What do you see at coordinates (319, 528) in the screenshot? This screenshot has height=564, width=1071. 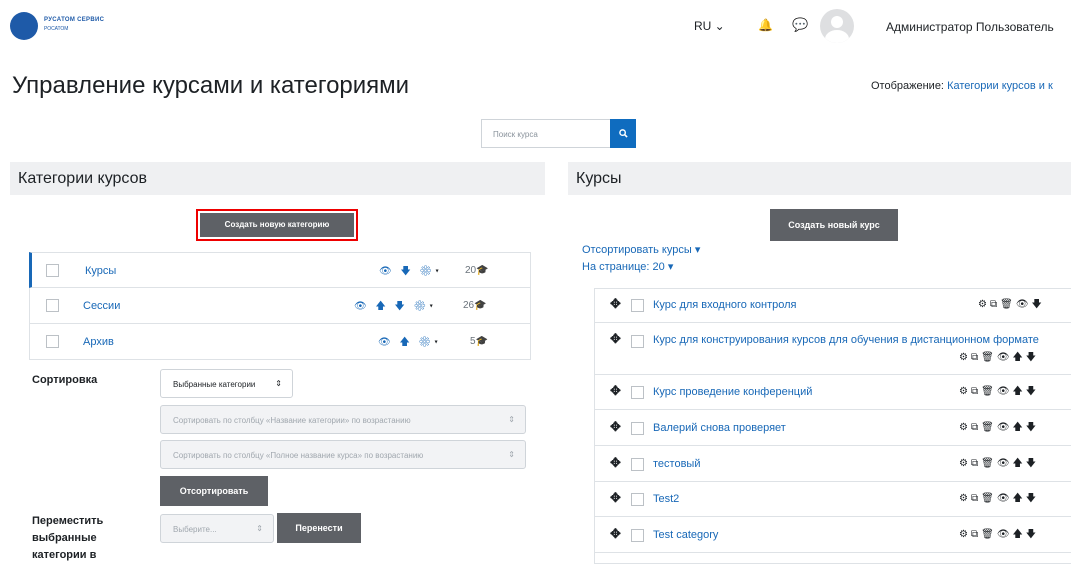 I see `move-button: Перенести` at bounding box center [319, 528].